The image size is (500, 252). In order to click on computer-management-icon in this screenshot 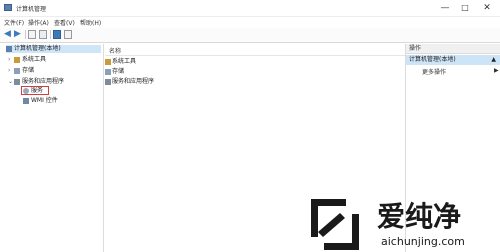, I will do `click(8, 7)`.